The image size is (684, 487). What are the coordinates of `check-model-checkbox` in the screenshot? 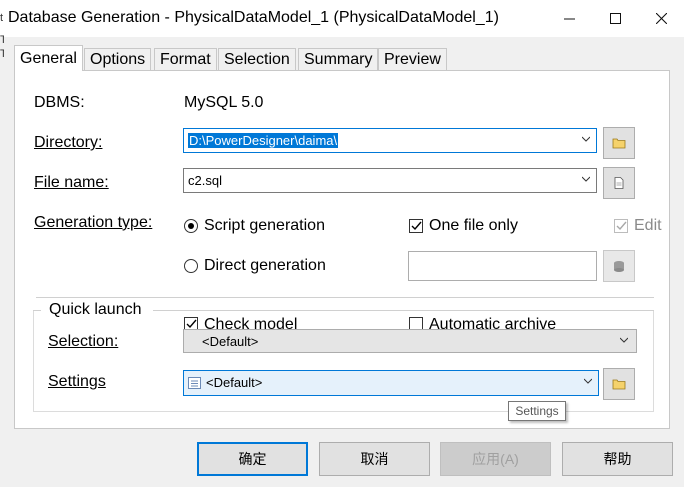 It's located at (191, 323).